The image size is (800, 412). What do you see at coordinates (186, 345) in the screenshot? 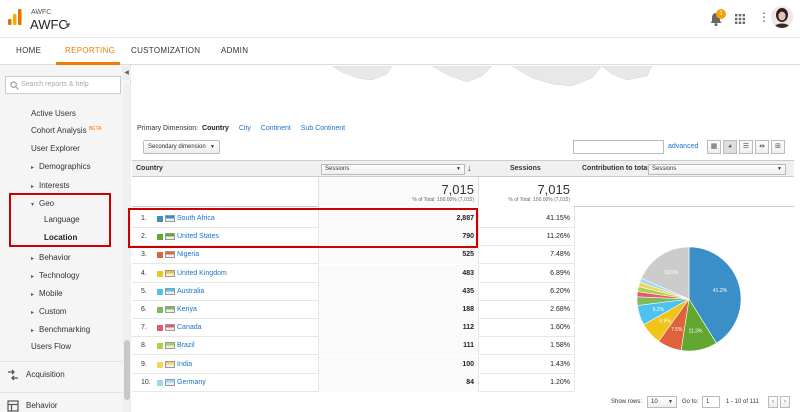
I see `country-link: Brazil` at bounding box center [186, 345].